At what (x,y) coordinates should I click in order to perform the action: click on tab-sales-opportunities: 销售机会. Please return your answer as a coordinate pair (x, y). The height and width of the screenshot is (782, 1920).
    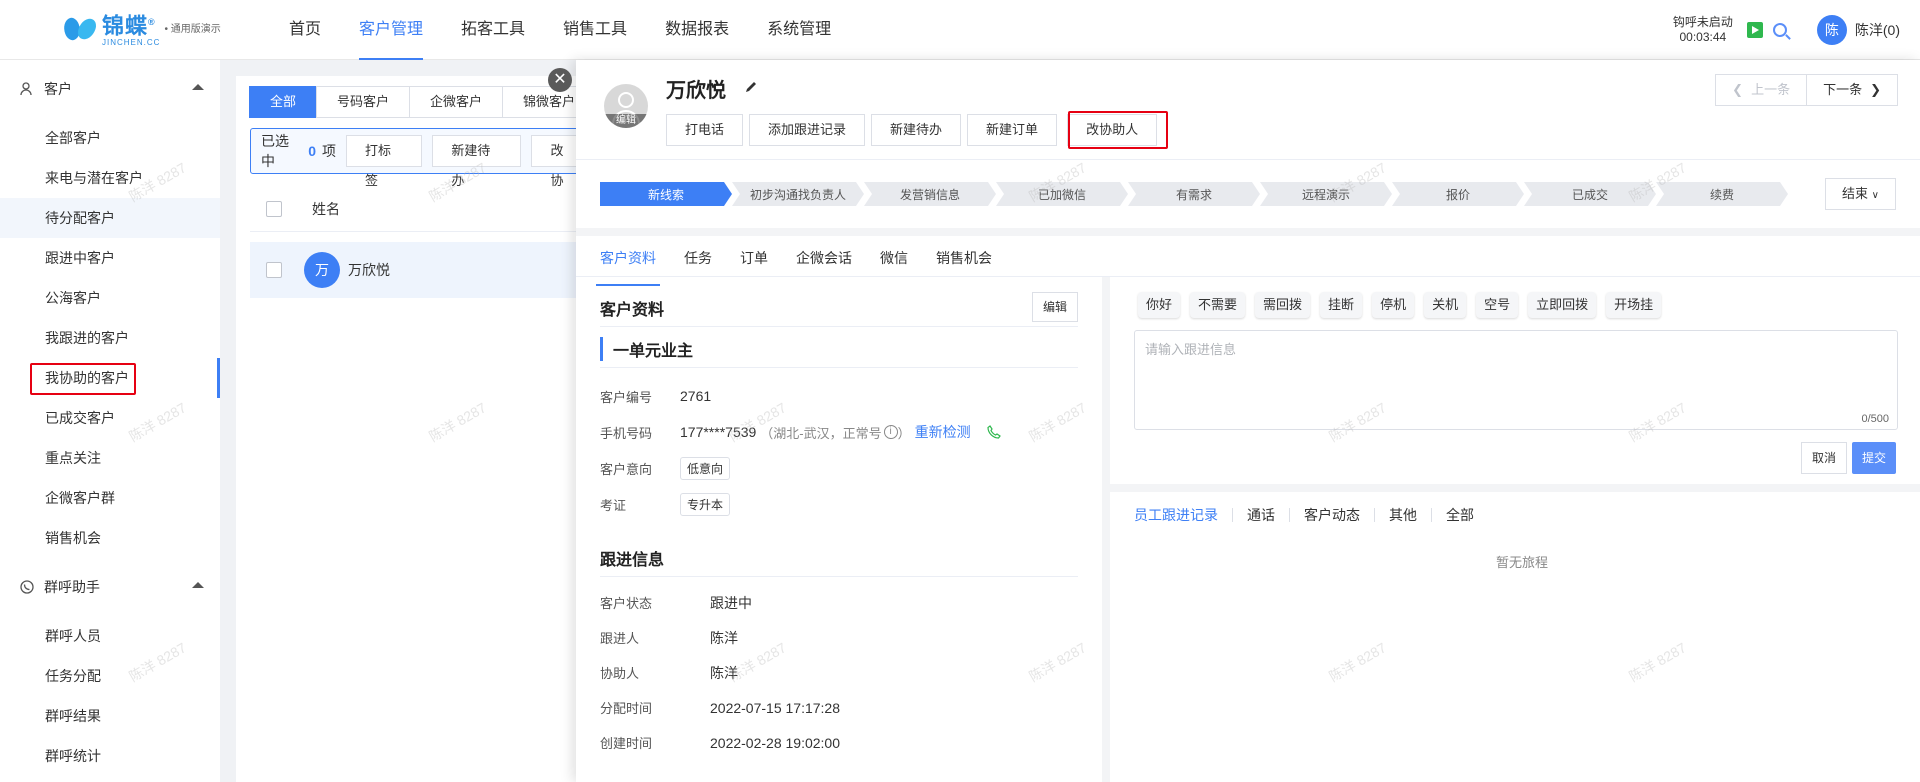
    Looking at the image, I should click on (964, 262).